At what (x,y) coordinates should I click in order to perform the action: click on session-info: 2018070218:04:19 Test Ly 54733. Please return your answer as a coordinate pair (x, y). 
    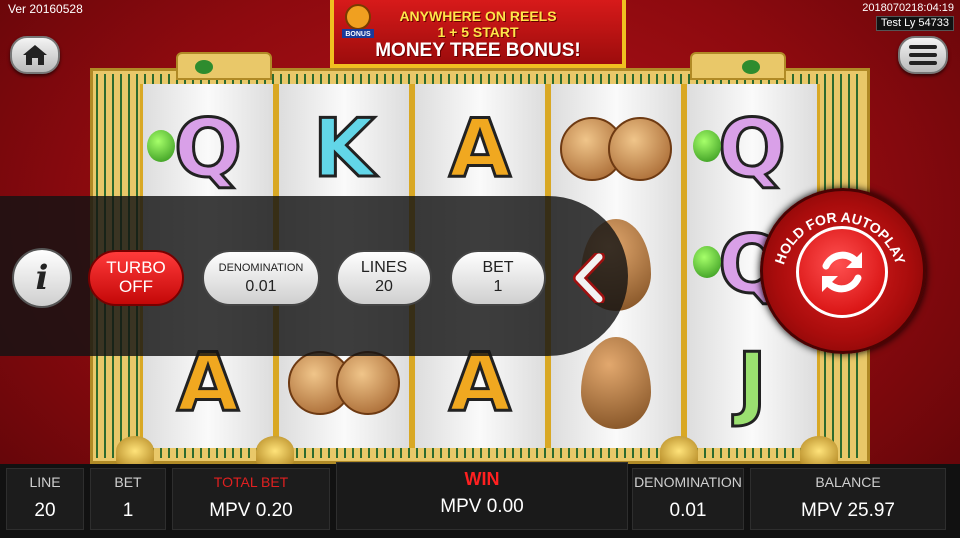
    Looking at the image, I should click on (908, 16).